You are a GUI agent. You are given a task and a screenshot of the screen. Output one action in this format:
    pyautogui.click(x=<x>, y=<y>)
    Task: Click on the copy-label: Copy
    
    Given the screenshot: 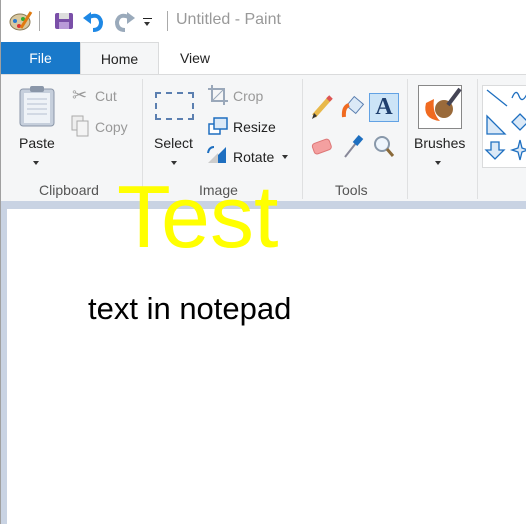 What is the action you would take?
    pyautogui.click(x=111, y=127)
    